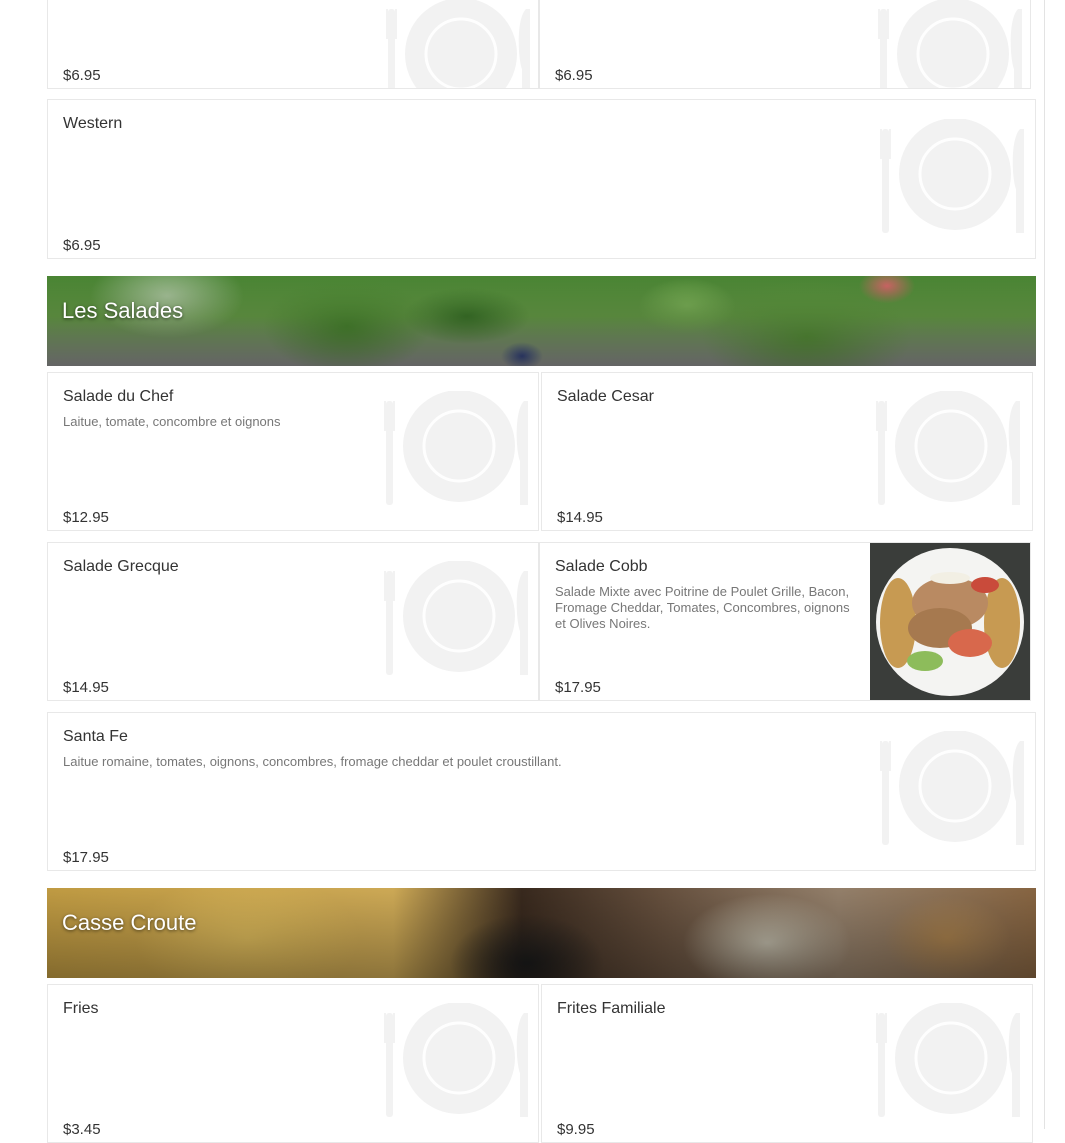 This screenshot has height=1143, width=1065. What do you see at coordinates (787, 451) in the screenshot?
I see `menu-item-card: Salade Cesar $14.95` at bounding box center [787, 451].